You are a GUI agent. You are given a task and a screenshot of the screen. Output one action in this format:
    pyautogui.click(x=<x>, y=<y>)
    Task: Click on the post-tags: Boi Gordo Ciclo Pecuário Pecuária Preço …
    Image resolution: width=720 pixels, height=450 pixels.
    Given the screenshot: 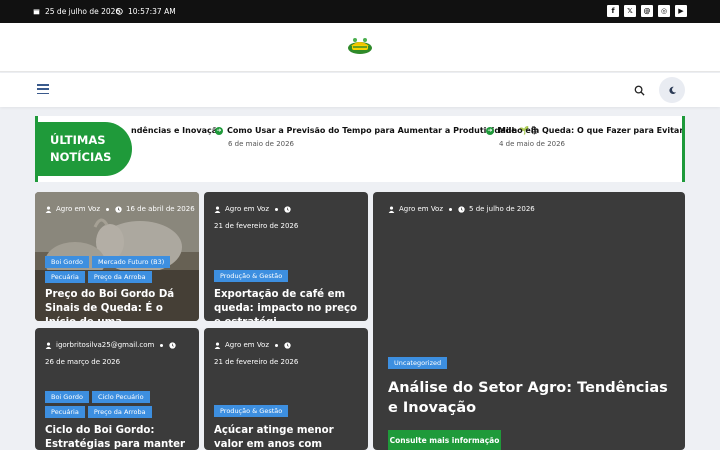 What is the action you would take?
    pyautogui.click(x=115, y=404)
    